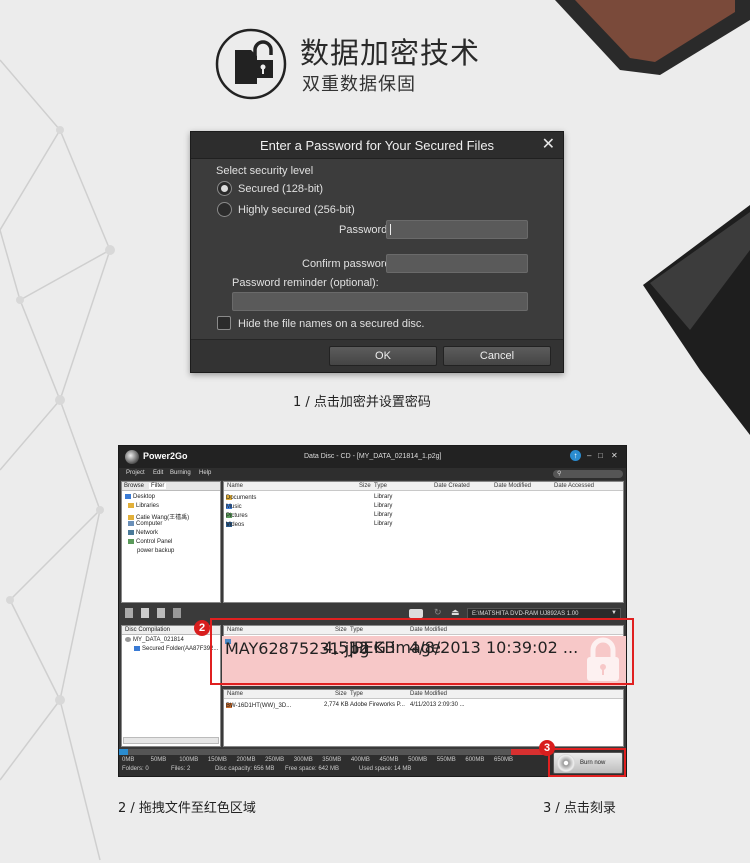 This screenshot has width=750, height=863. What do you see at coordinates (161, 613) in the screenshot?
I see `rename-icon` at bounding box center [161, 613].